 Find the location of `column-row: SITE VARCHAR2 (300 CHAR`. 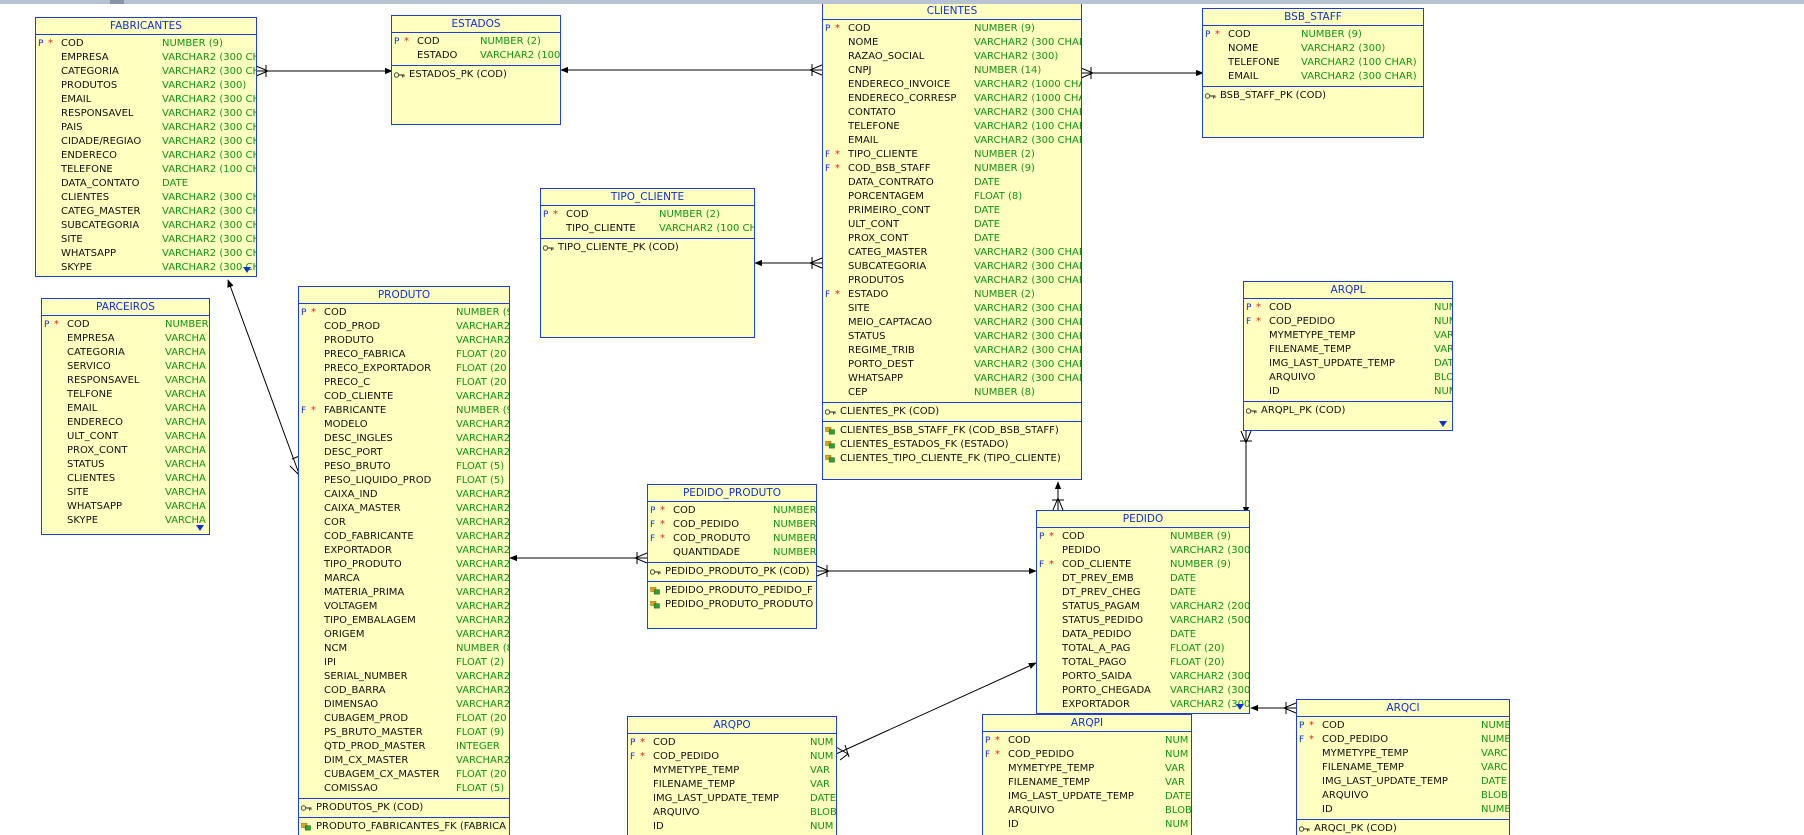

column-row: SITE VARCHAR2 (300 CHAR is located at coordinates (952, 309).